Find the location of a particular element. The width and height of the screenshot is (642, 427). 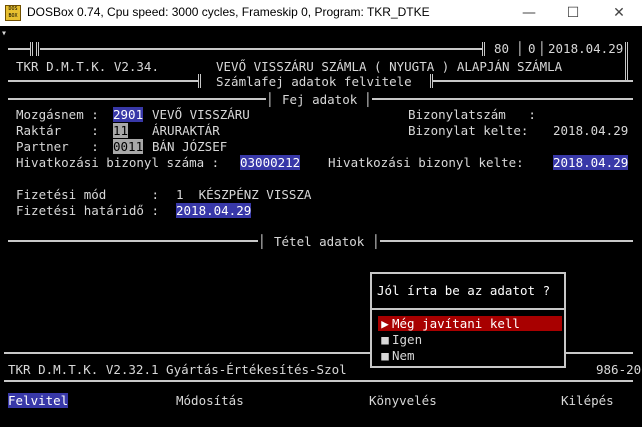

fizmod-value: 1 KÉSZPÉNZ VISSZA is located at coordinates (244, 194).